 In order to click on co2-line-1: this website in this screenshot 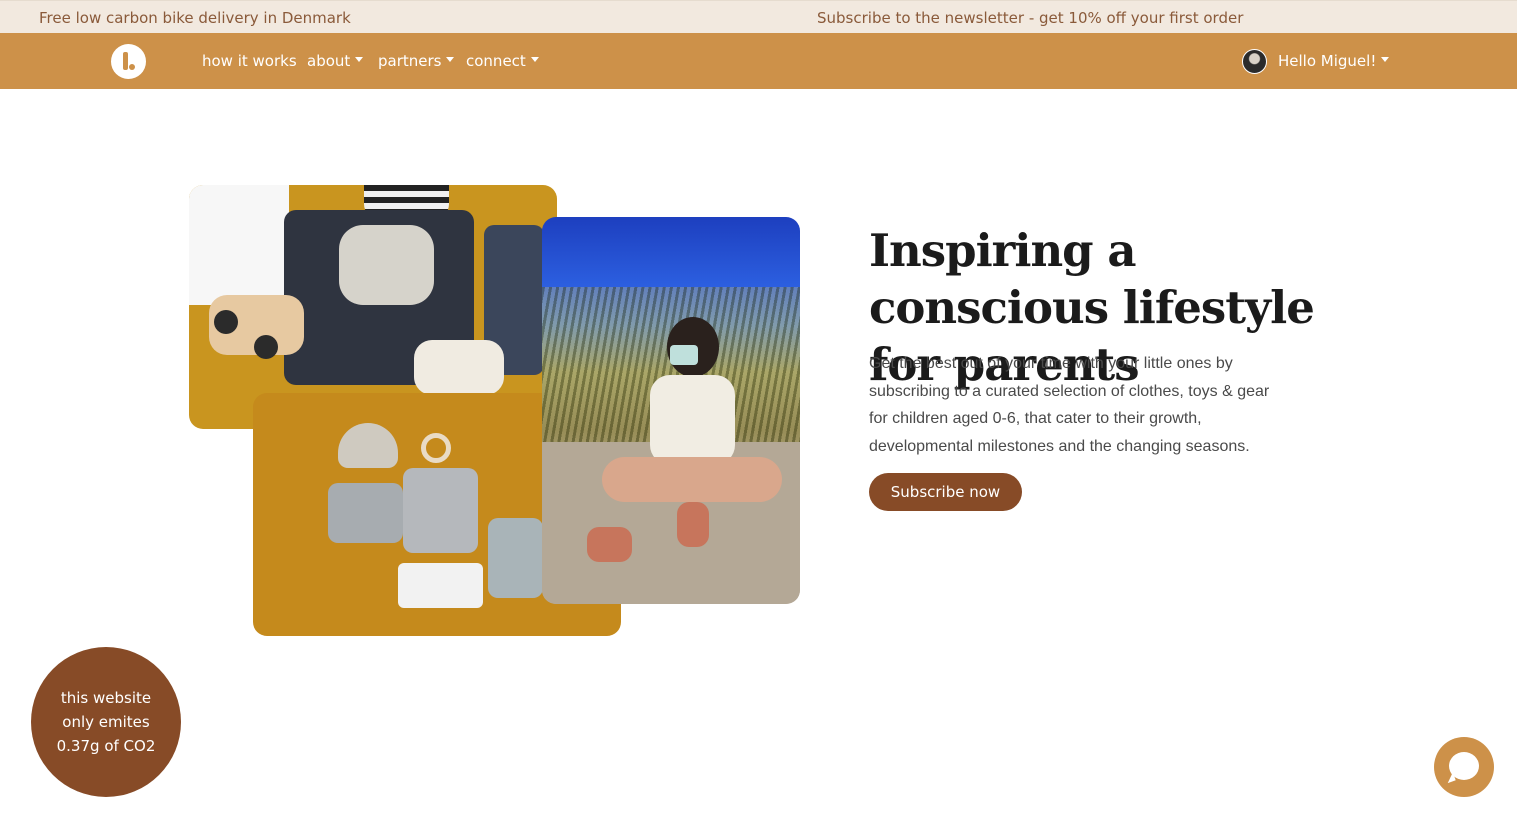, I will do `click(106, 698)`.